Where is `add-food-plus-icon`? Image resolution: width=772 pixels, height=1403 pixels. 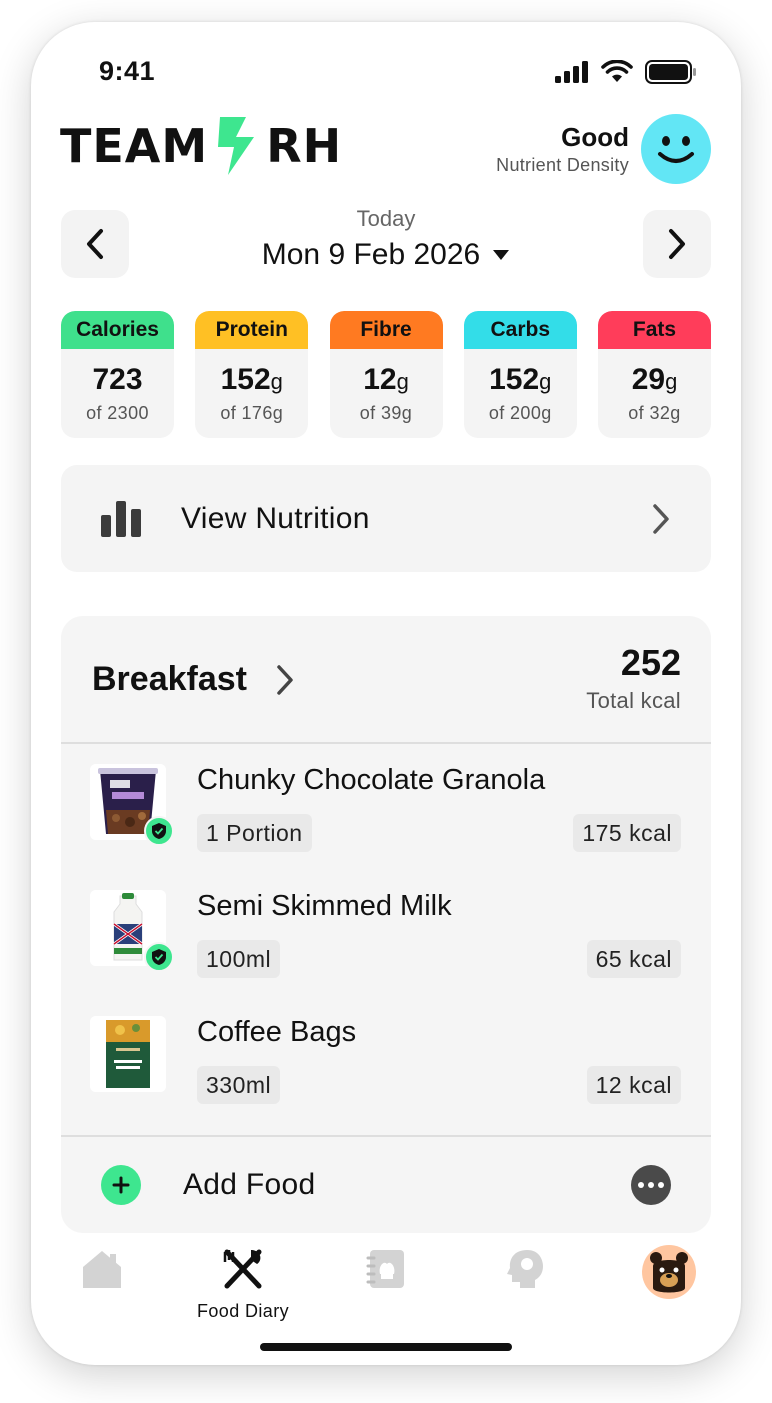 add-food-plus-icon is located at coordinates (121, 1185).